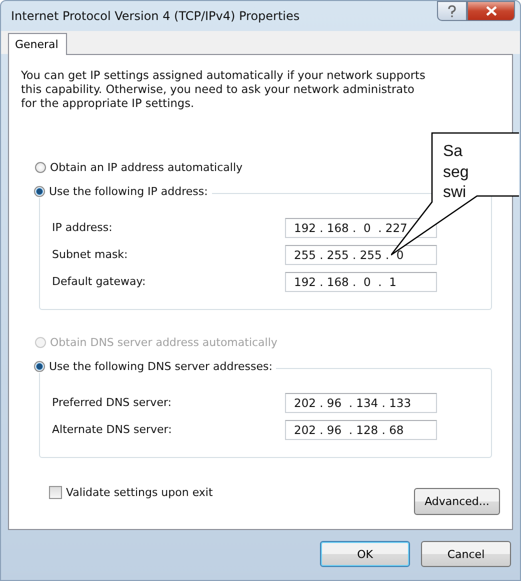 The image size is (521, 581). What do you see at coordinates (361, 430) in the screenshot?
I see `ip-input-field: 202 . 96 . 128 . 68` at bounding box center [361, 430].